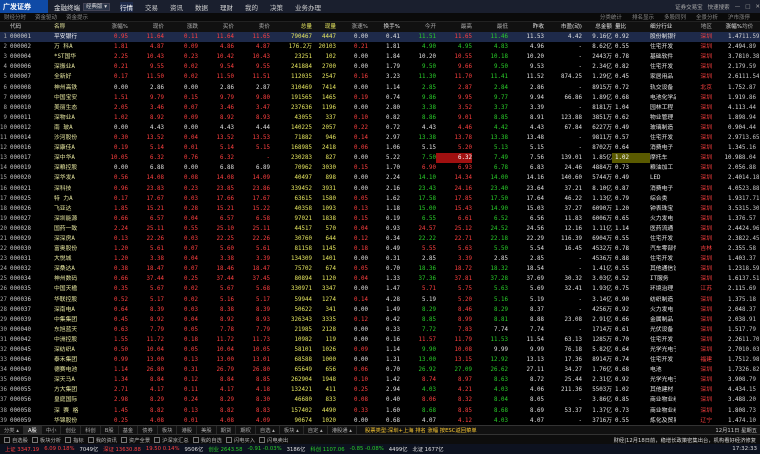 The width and height of the screenshot is (760, 454). I want to click on table-cell: 万 科A, so click(72, 47).